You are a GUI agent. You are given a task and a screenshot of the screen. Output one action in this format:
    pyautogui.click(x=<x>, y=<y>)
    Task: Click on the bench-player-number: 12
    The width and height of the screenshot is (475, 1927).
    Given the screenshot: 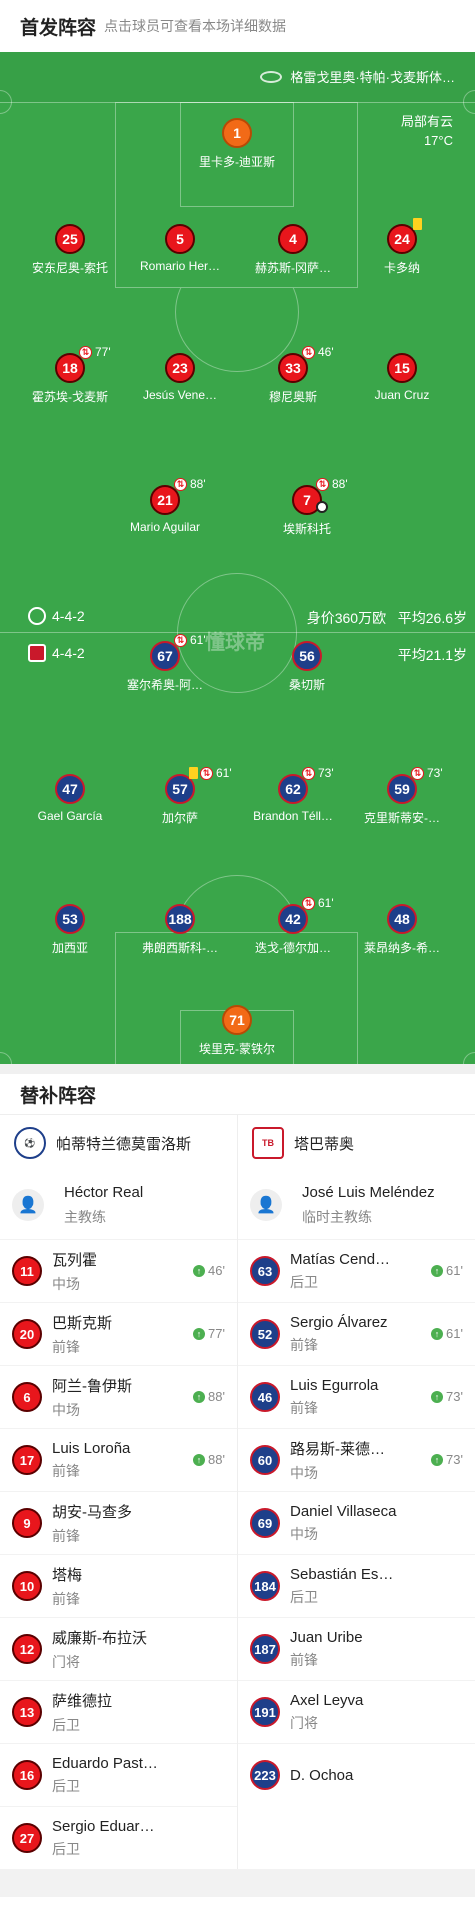 What is the action you would take?
    pyautogui.click(x=27, y=1649)
    